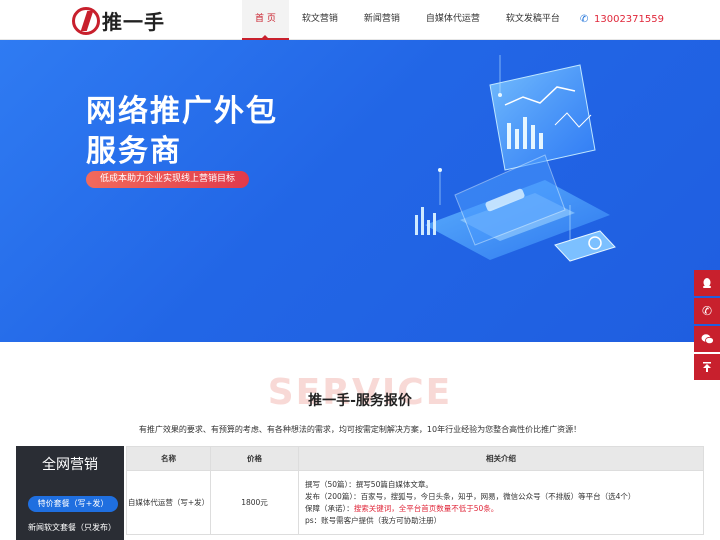  What do you see at coordinates (168, 179) in the screenshot?
I see `banner-subtitle: 低成本助力企业实现线上营销目标` at bounding box center [168, 179].